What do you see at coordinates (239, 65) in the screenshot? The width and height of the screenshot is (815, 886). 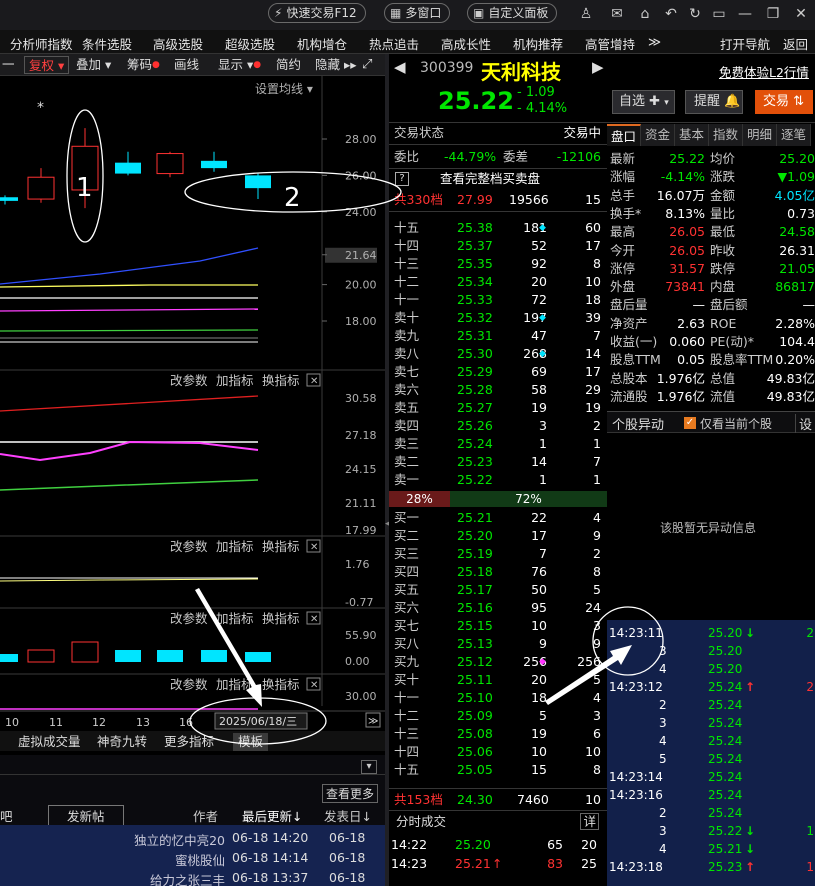 I see `display-dropdown: 显示 ▾●` at bounding box center [239, 65].